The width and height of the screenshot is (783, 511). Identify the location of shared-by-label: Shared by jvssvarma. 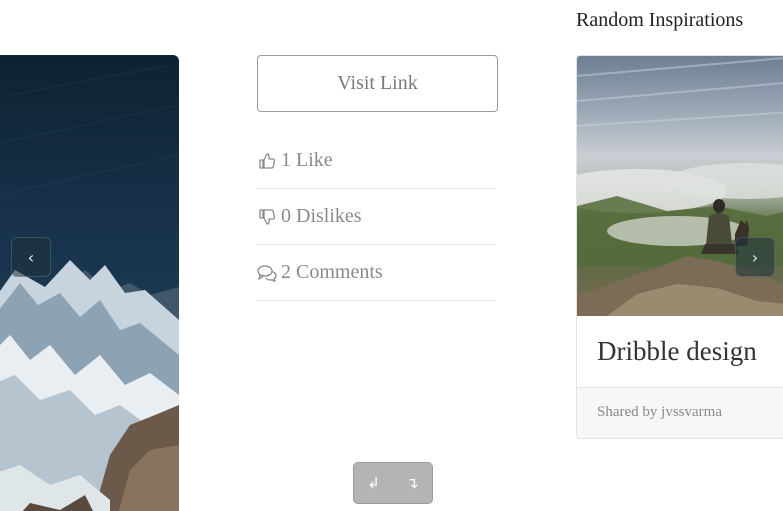
(659, 412).